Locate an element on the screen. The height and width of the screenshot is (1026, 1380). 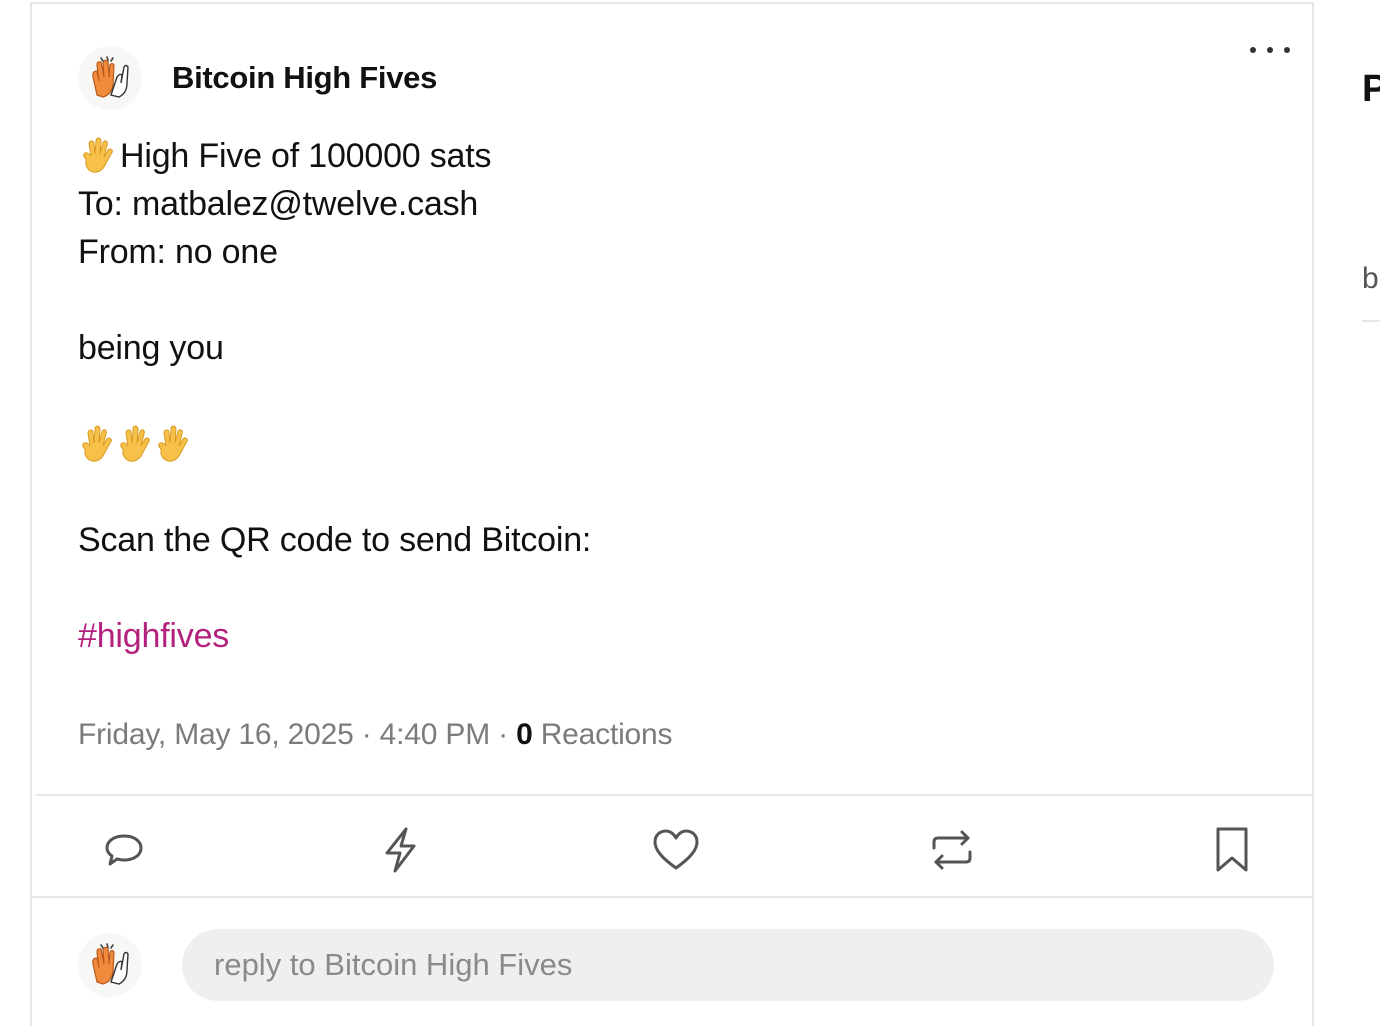
right-sidebar: P b is located at coordinates (1348, 513).